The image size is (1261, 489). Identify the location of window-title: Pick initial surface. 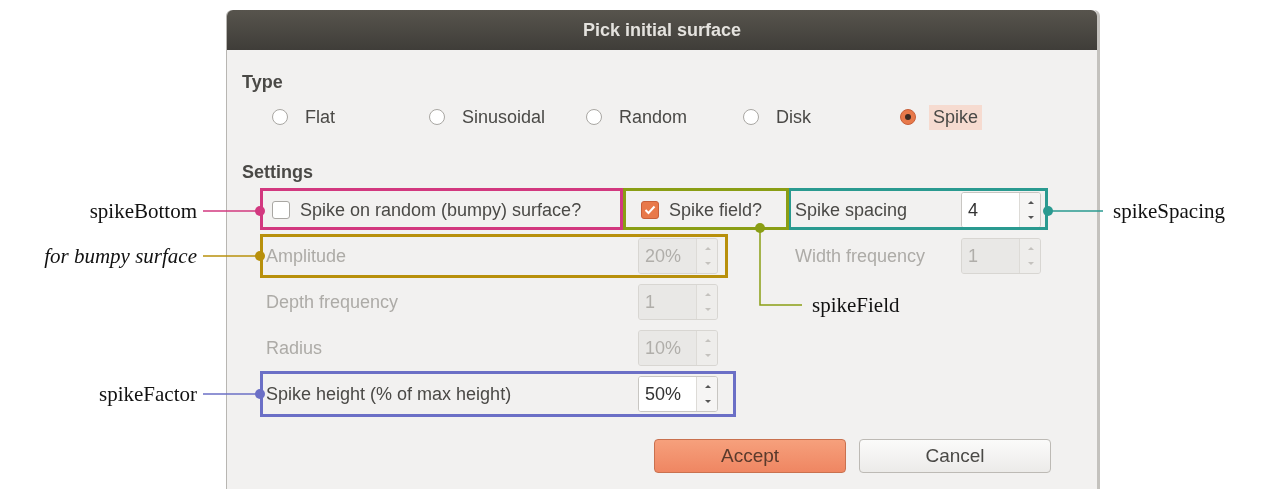
(662, 30).